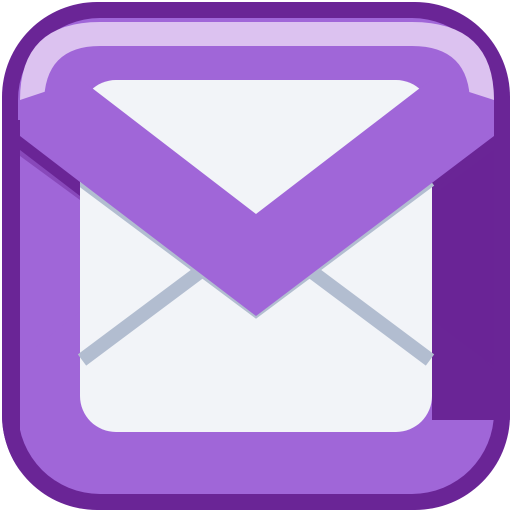 Image resolution: width=512 pixels, height=512 pixels. What do you see at coordinates (11, 300) in the screenshot?
I see `left-side-shadow` at bounding box center [11, 300].